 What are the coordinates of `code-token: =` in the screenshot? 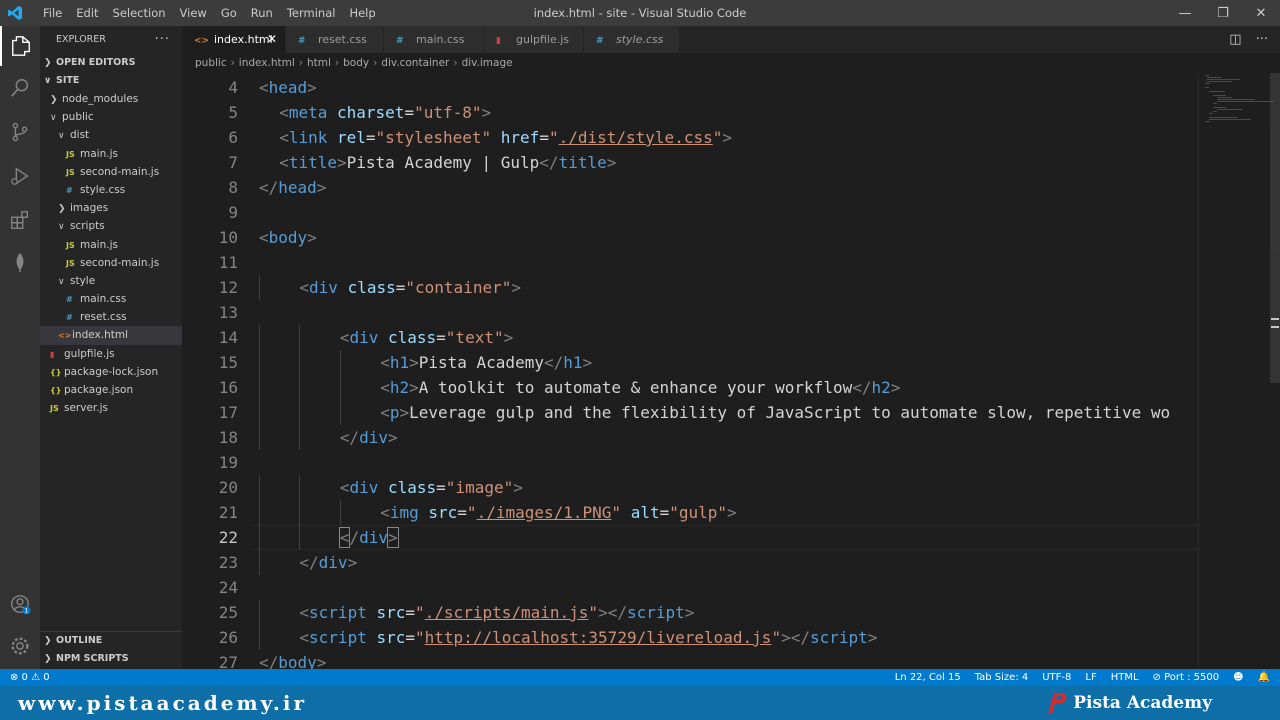 It's located at (462, 512).